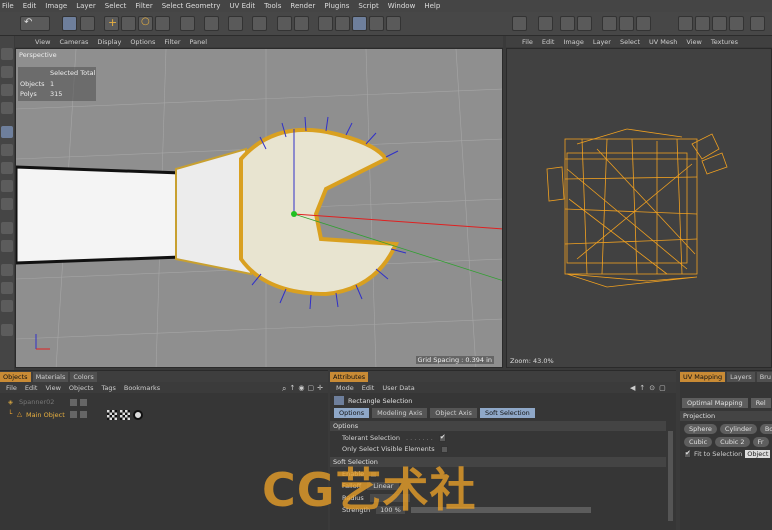 The image size is (772, 530). What do you see at coordinates (272, 6) in the screenshot?
I see `menu-tools: Tools` at bounding box center [272, 6].